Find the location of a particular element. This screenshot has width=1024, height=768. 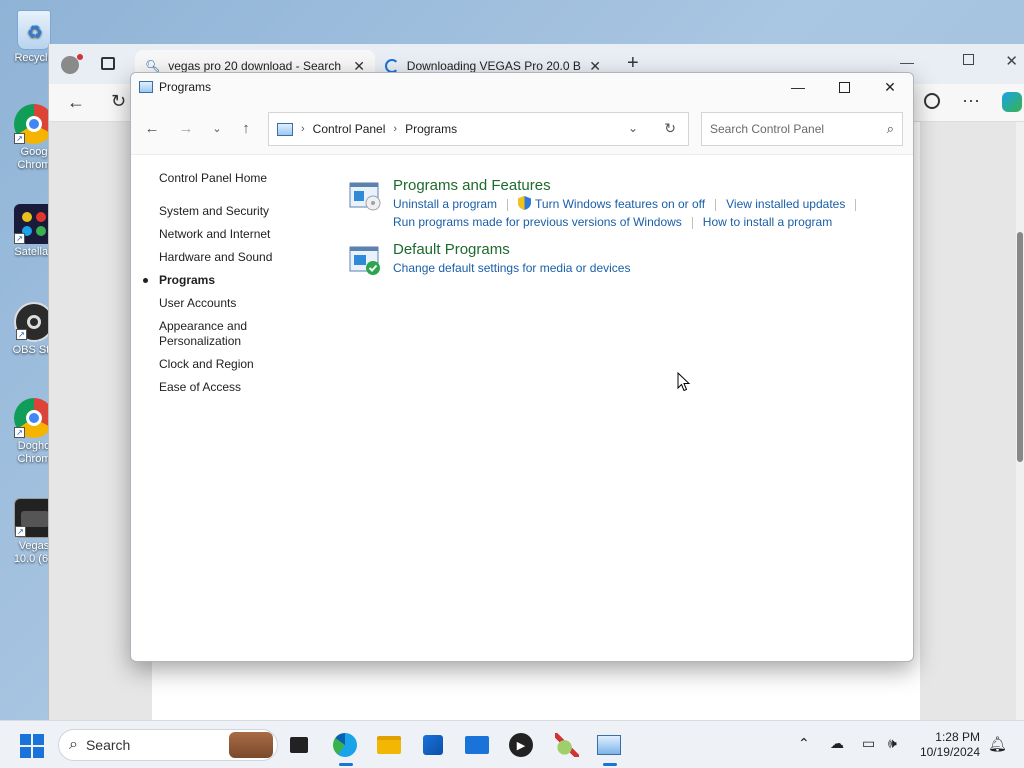

recycle-bin-icon: ♻ is located at coordinates (34, 30).